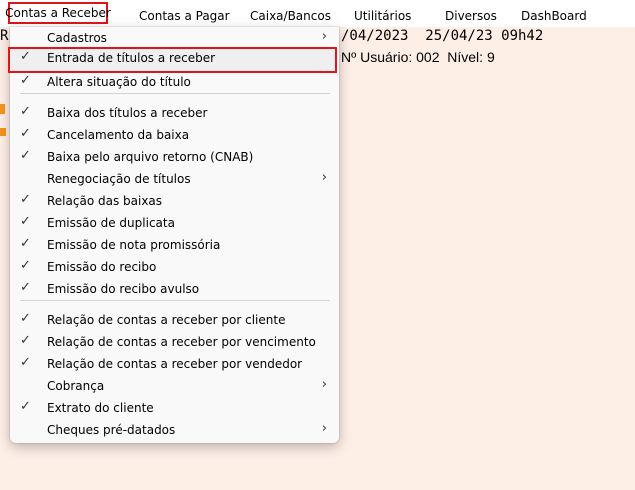 This screenshot has width=635, height=490. I want to click on menu-dashboard: DashBoard, so click(554, 16).